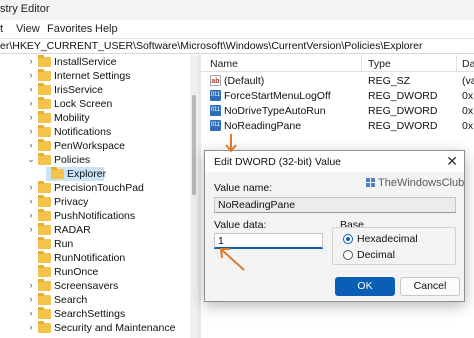  What do you see at coordinates (421, 183) in the screenshot?
I see `watermark-text: TheWindowsClub` at bounding box center [421, 183].